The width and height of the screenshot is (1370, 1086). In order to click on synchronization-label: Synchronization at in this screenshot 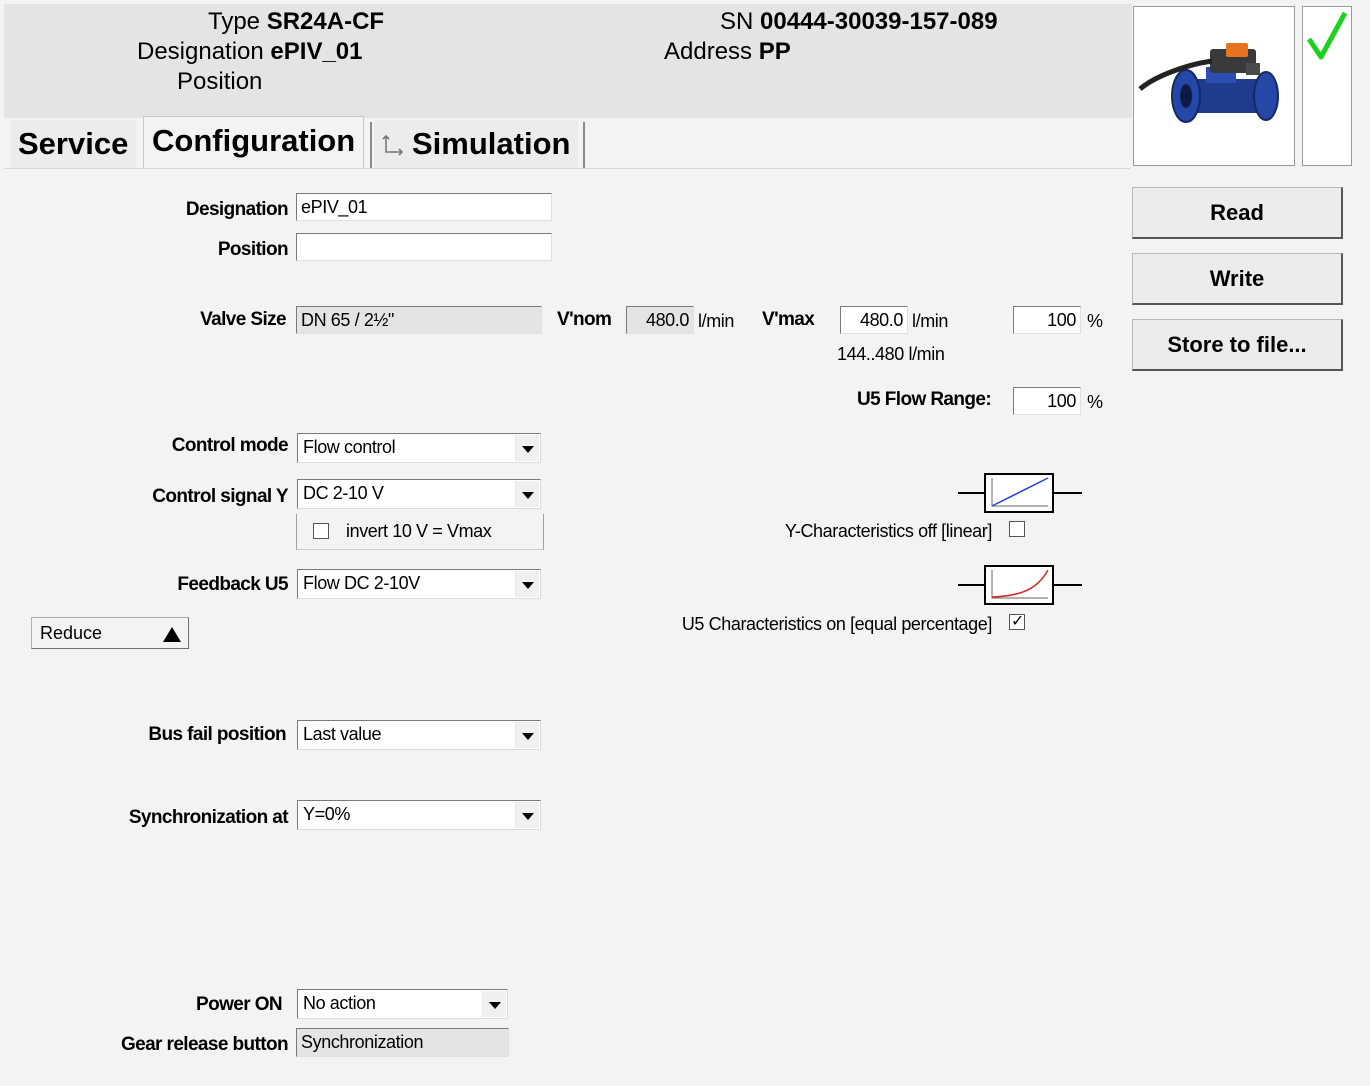, I will do `click(208, 817)`.